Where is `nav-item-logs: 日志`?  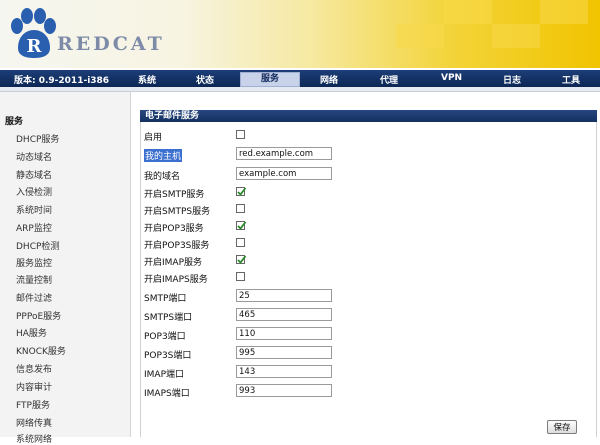
nav-item-logs: 日志 is located at coordinates (512, 79).